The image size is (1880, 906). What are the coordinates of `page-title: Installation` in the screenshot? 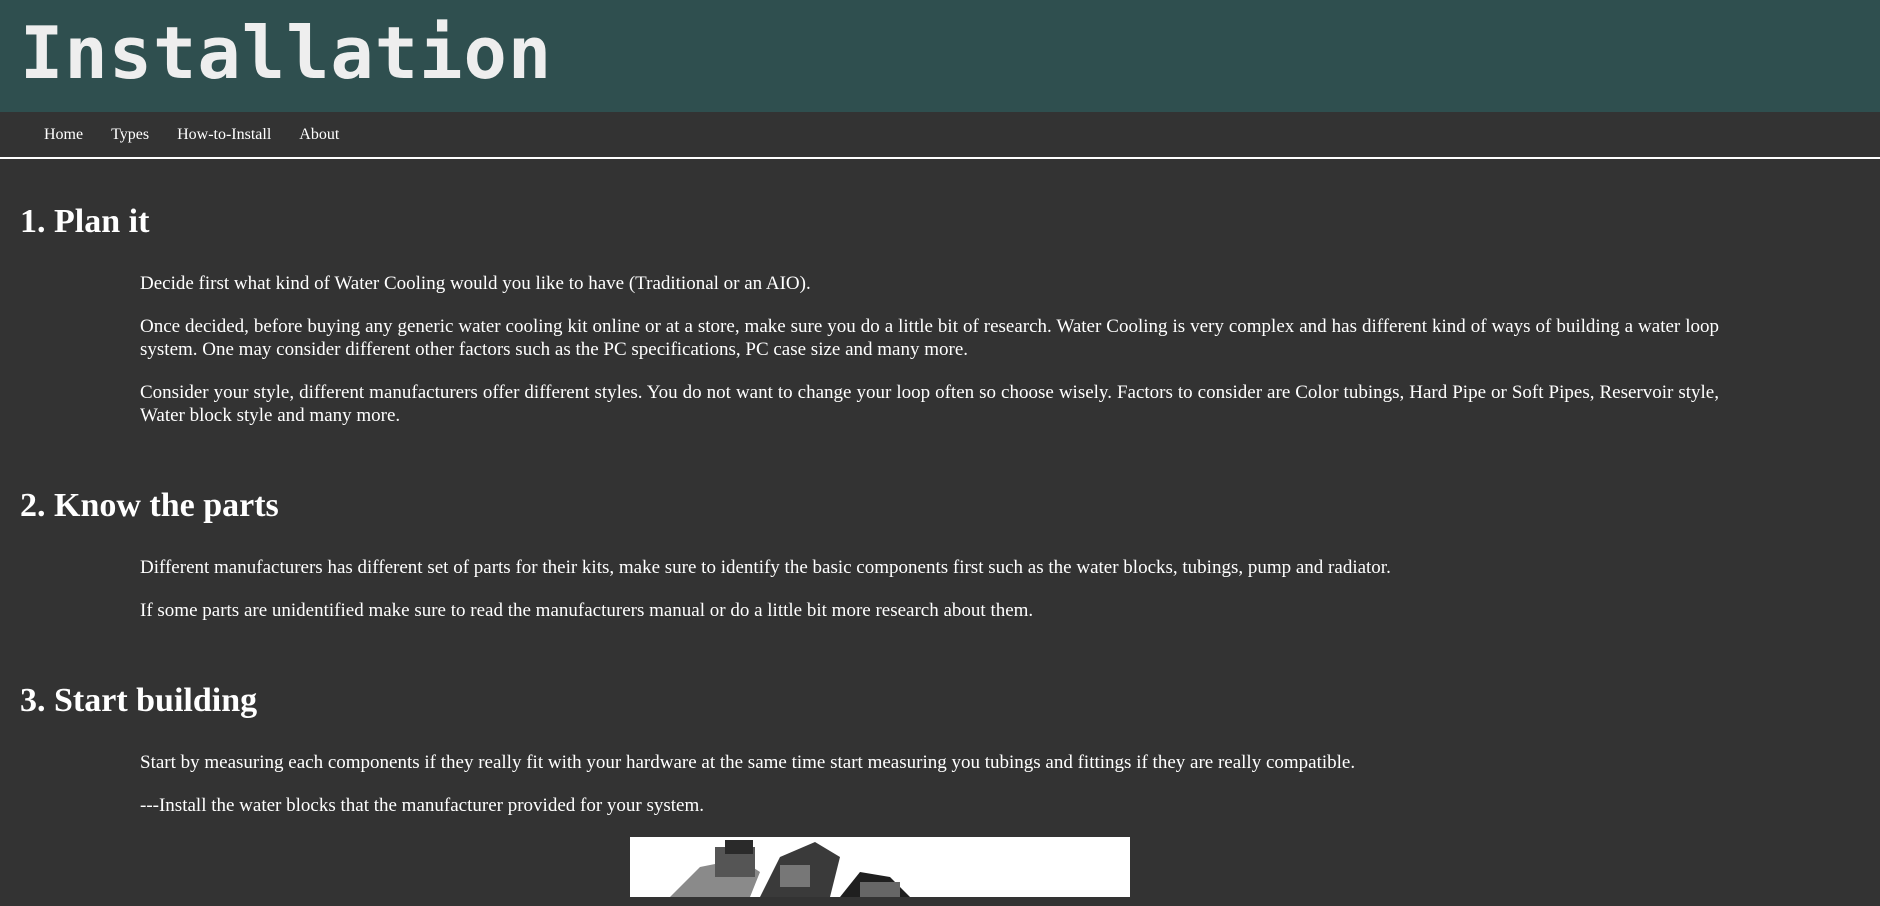 It's located at (286, 53).